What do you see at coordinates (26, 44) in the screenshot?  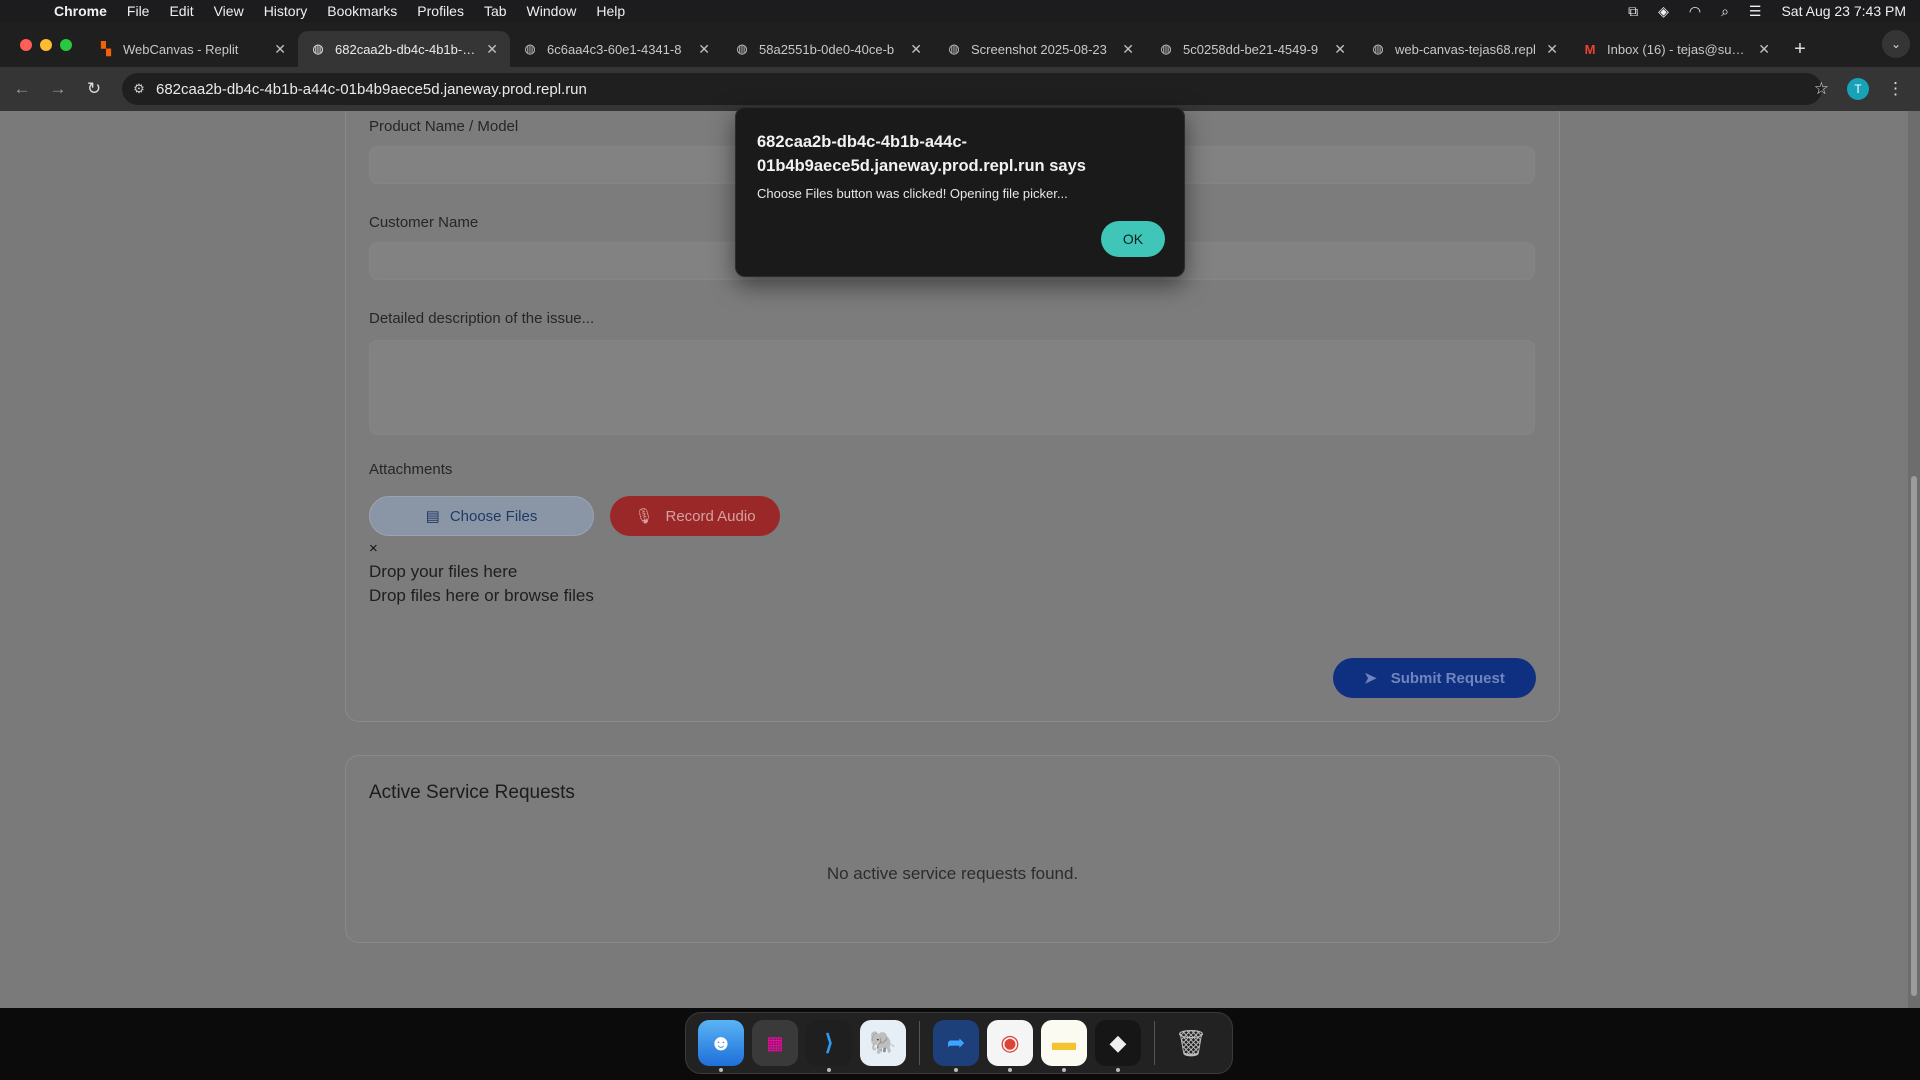 I see `close-window-icon` at bounding box center [26, 44].